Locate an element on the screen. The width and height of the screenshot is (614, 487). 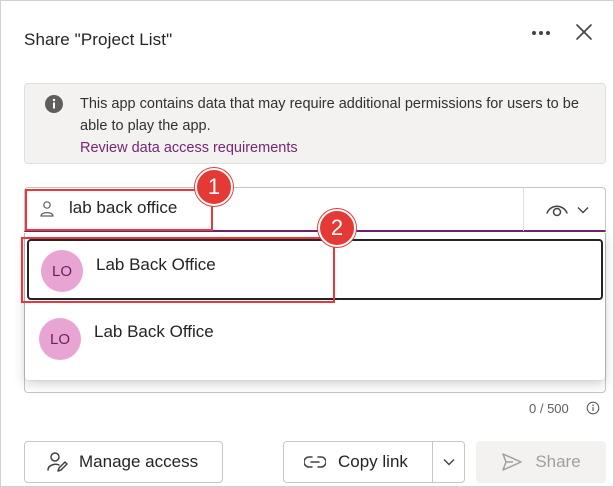
close-icon is located at coordinates (584, 32).